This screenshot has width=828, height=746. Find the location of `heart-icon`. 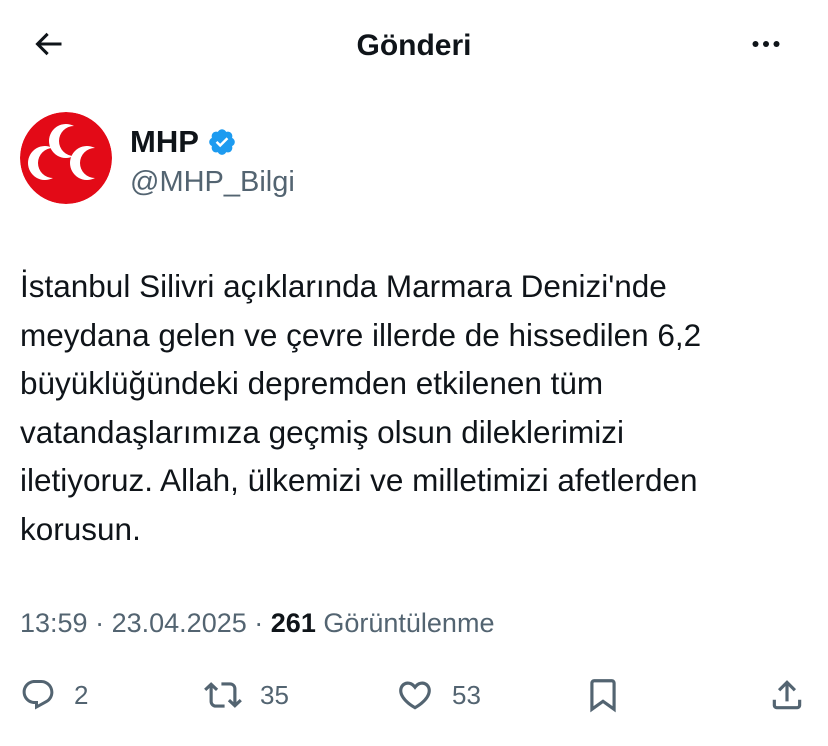

heart-icon is located at coordinates (415, 695).